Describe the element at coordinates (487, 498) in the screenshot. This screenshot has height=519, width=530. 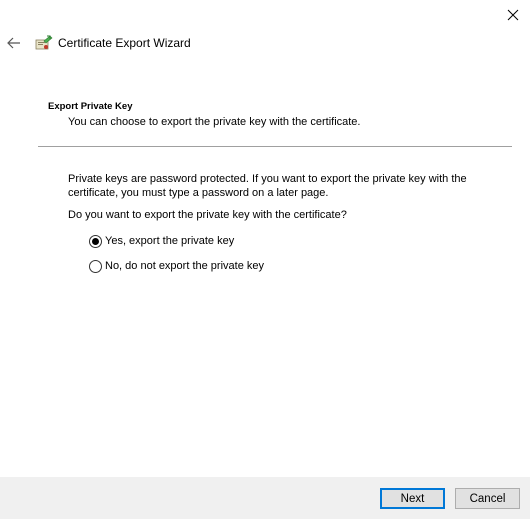
I see `cancel-button: Cancel` at that location.